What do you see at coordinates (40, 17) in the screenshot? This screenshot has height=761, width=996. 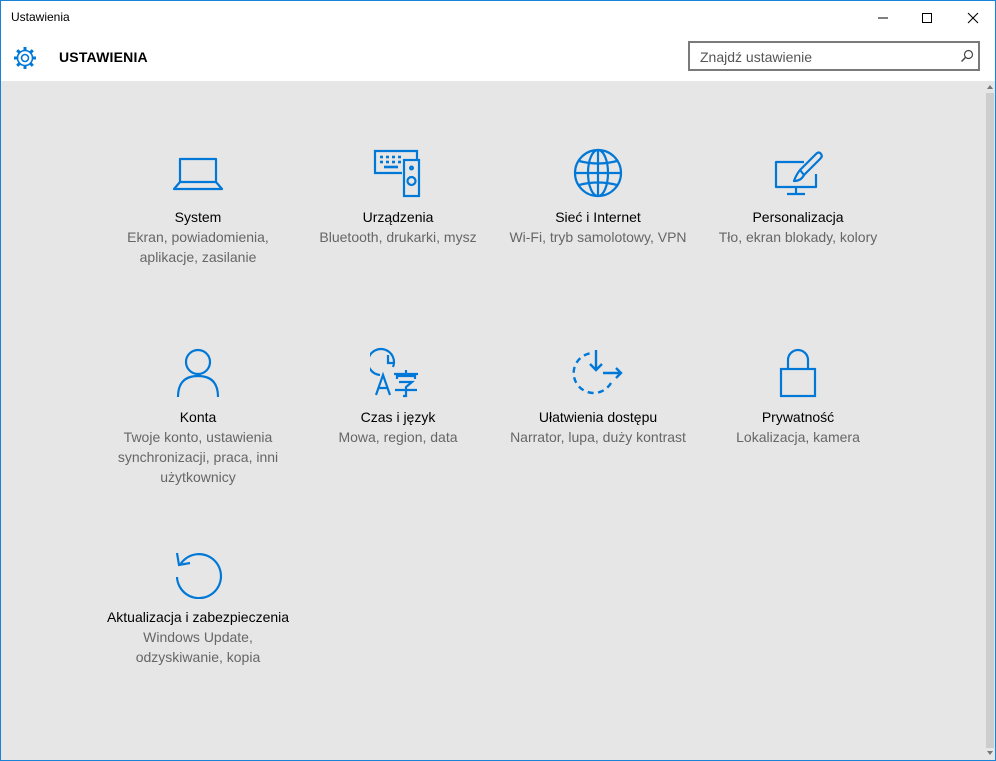 I see `window-title: Ustawienia` at bounding box center [40, 17].